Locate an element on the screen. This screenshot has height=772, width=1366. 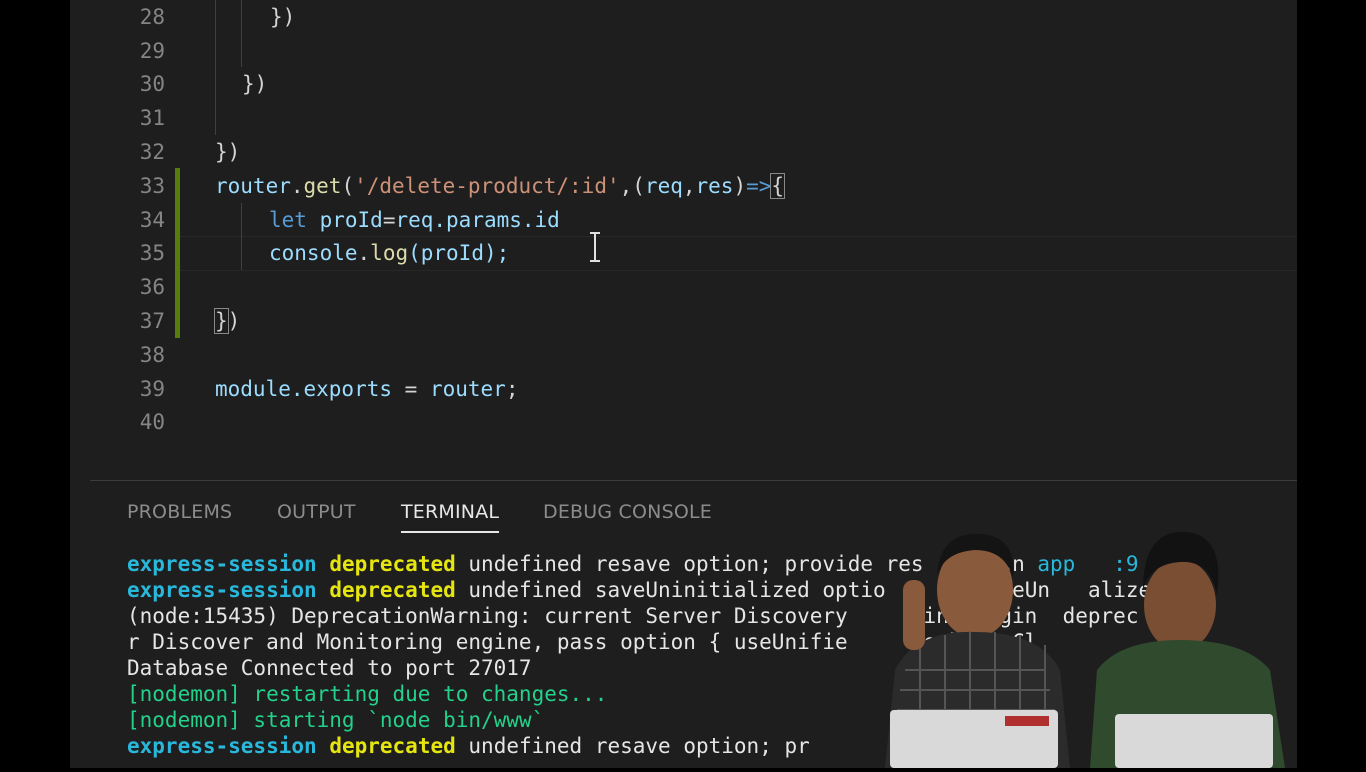
code-line: 29 is located at coordinates (683, 51).